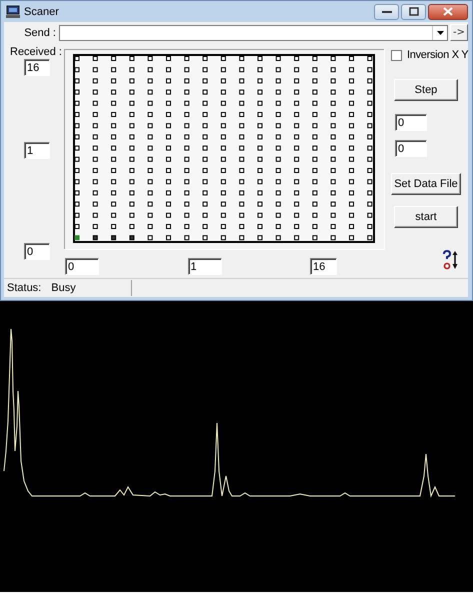 Image resolution: width=473 pixels, height=594 pixels. I want to click on close-icon, so click(448, 11).